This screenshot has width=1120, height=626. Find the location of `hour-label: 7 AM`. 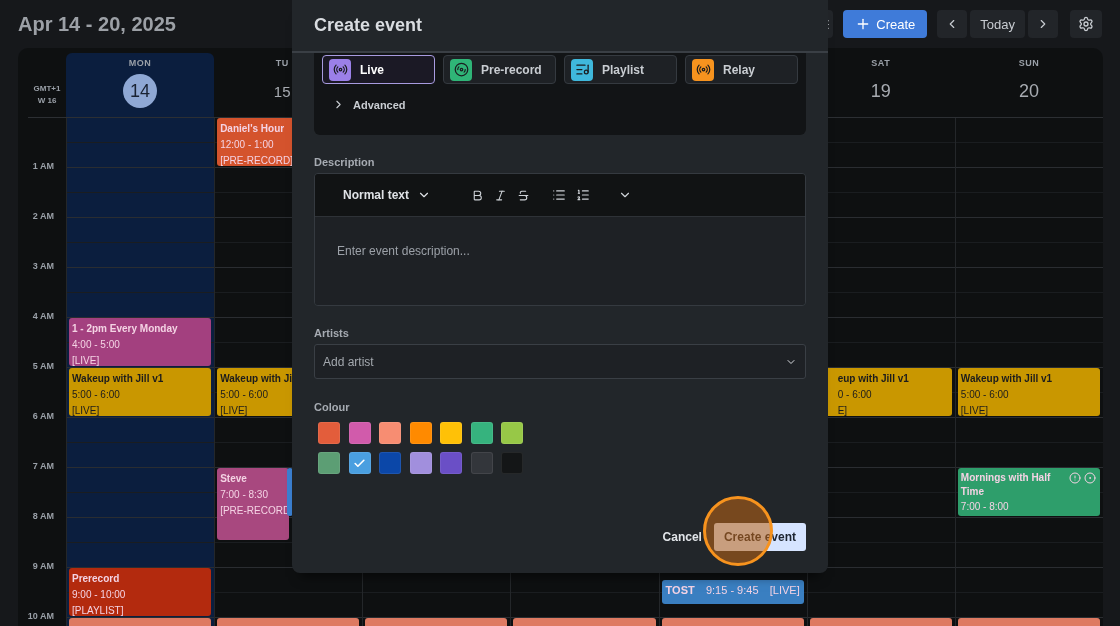

hour-label: 7 AM is located at coordinates (43, 466).